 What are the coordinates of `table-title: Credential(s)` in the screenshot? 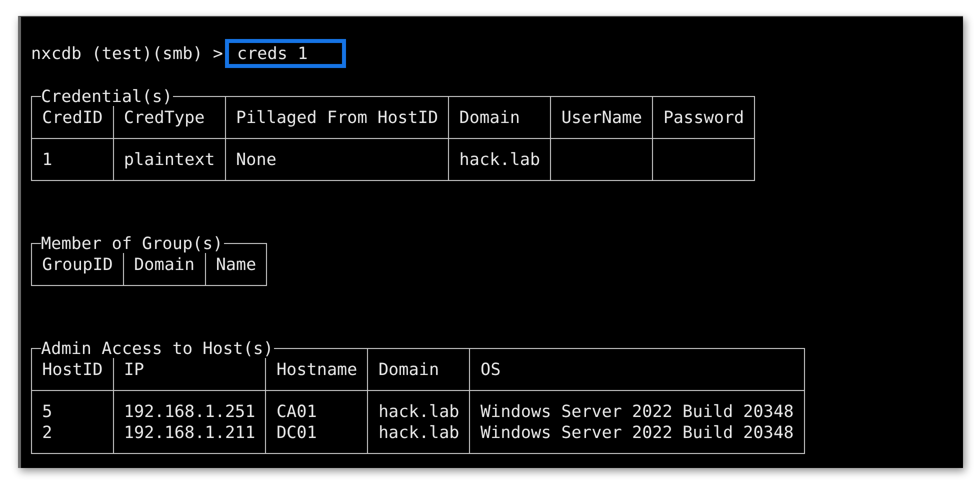 It's located at (107, 96).